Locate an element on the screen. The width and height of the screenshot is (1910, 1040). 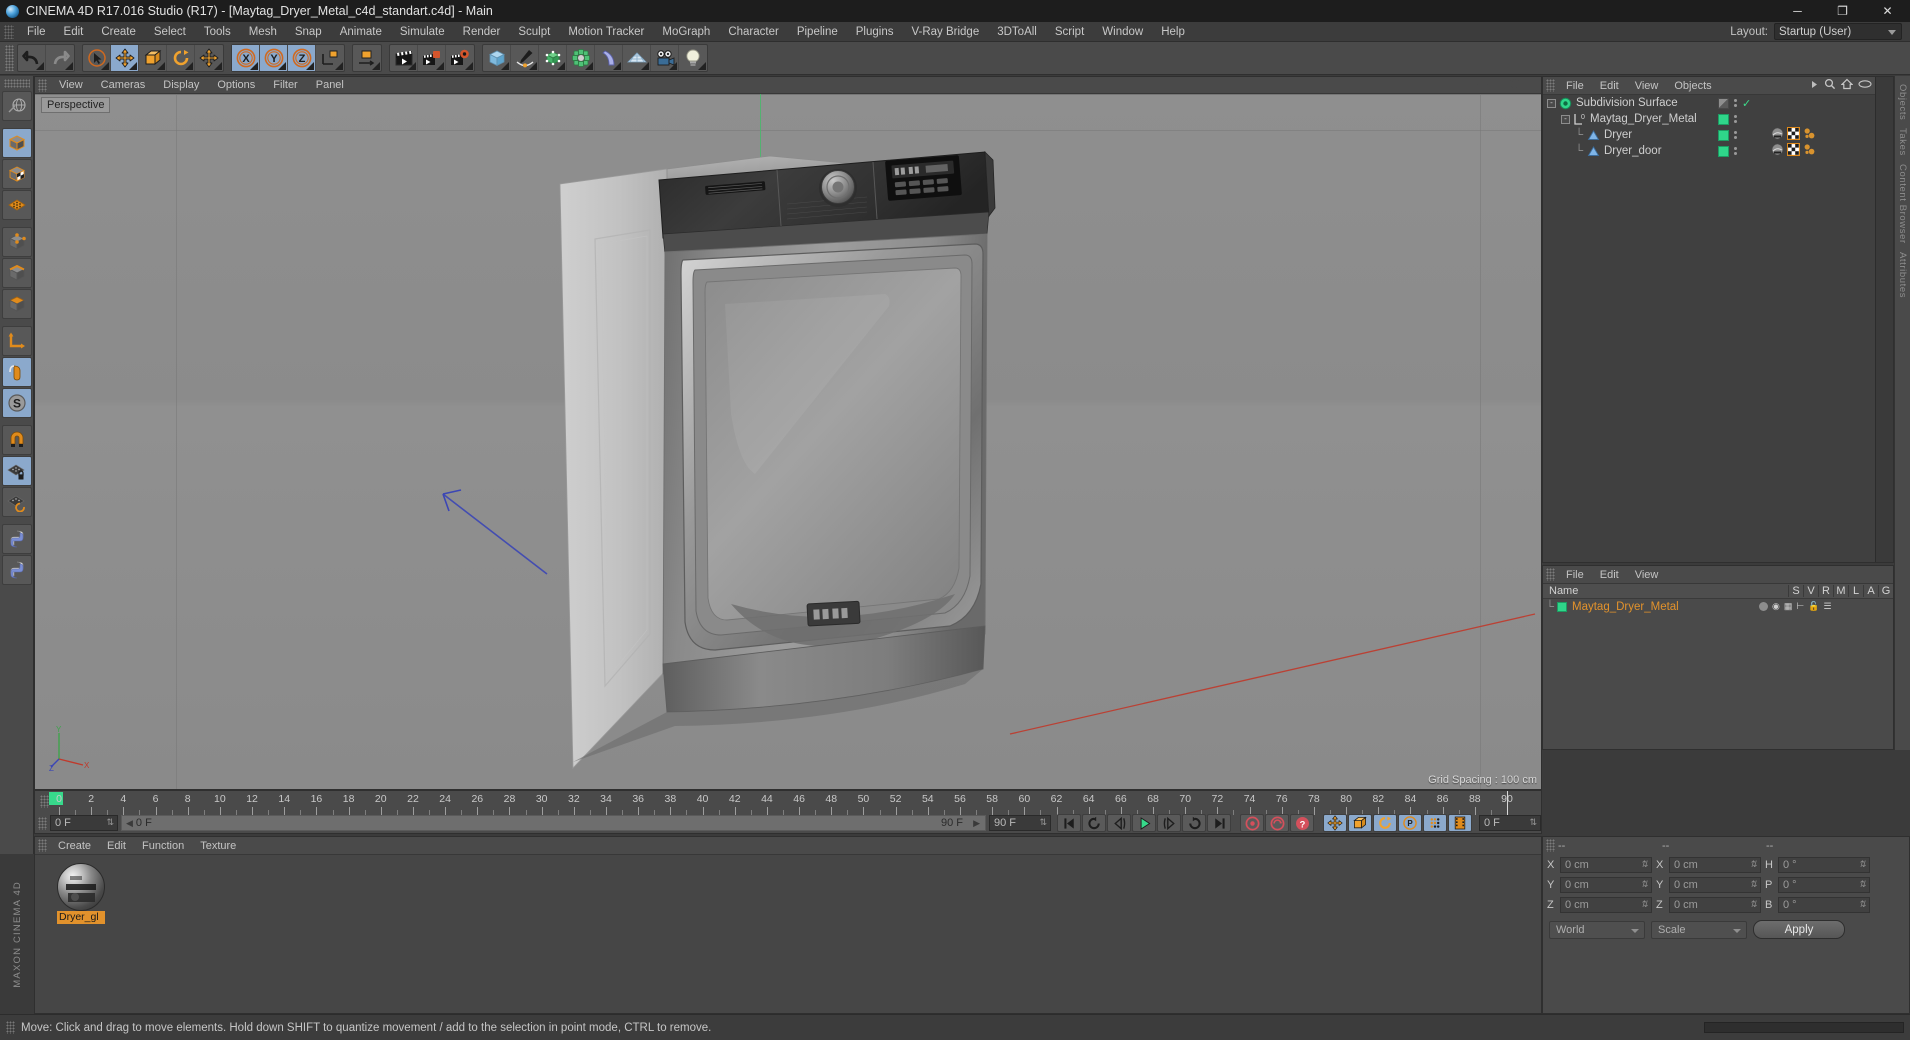
move-extra-button is located at coordinates (209, 58).